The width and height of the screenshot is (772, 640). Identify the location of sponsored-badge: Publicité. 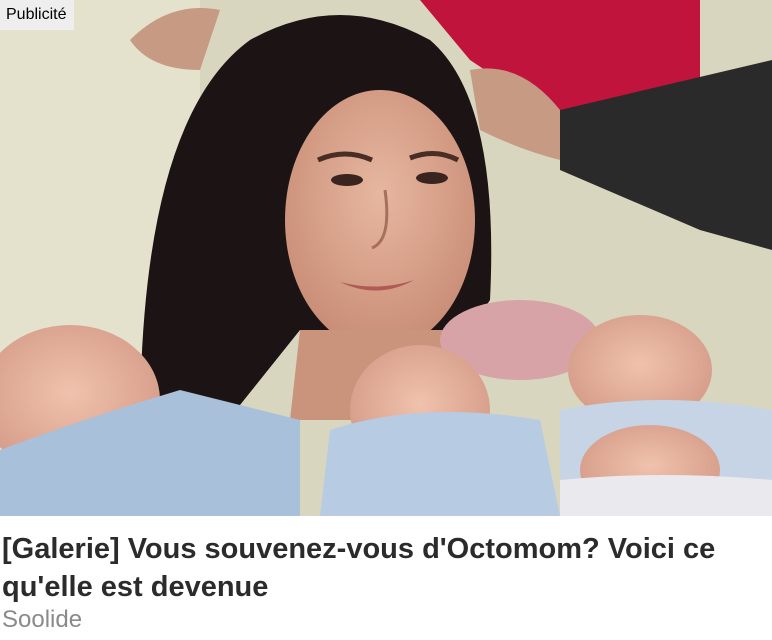
(37, 15).